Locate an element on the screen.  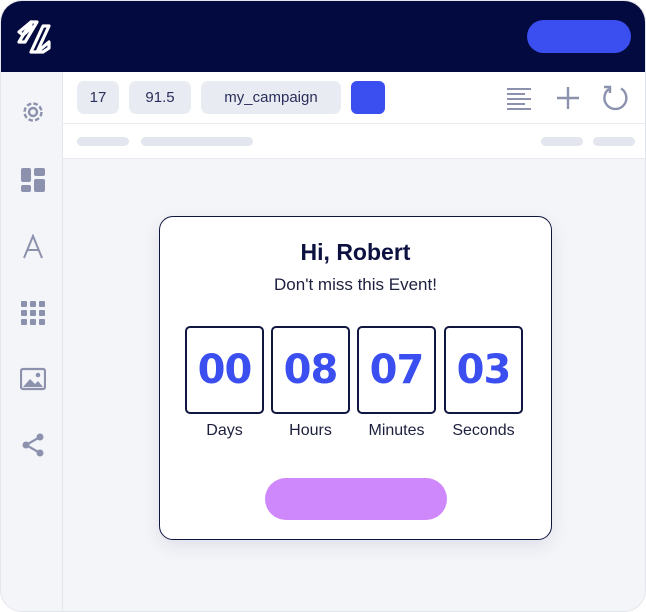
event-cta-button is located at coordinates (356, 499).